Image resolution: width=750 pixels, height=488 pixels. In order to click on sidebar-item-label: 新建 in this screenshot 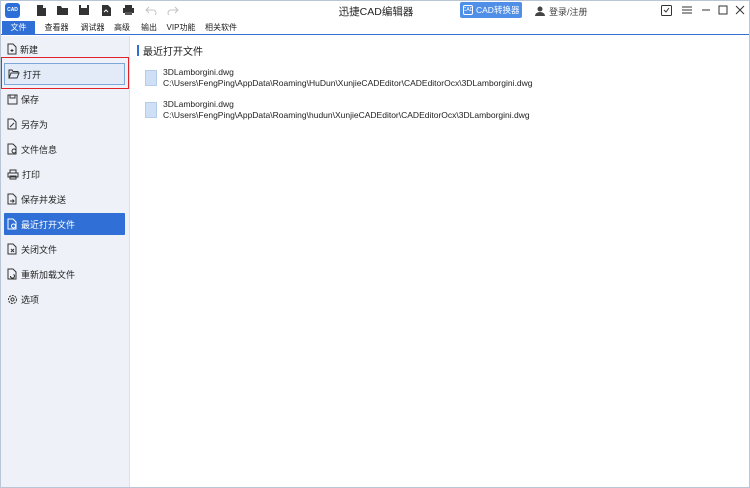, I will do `click(29, 49)`.